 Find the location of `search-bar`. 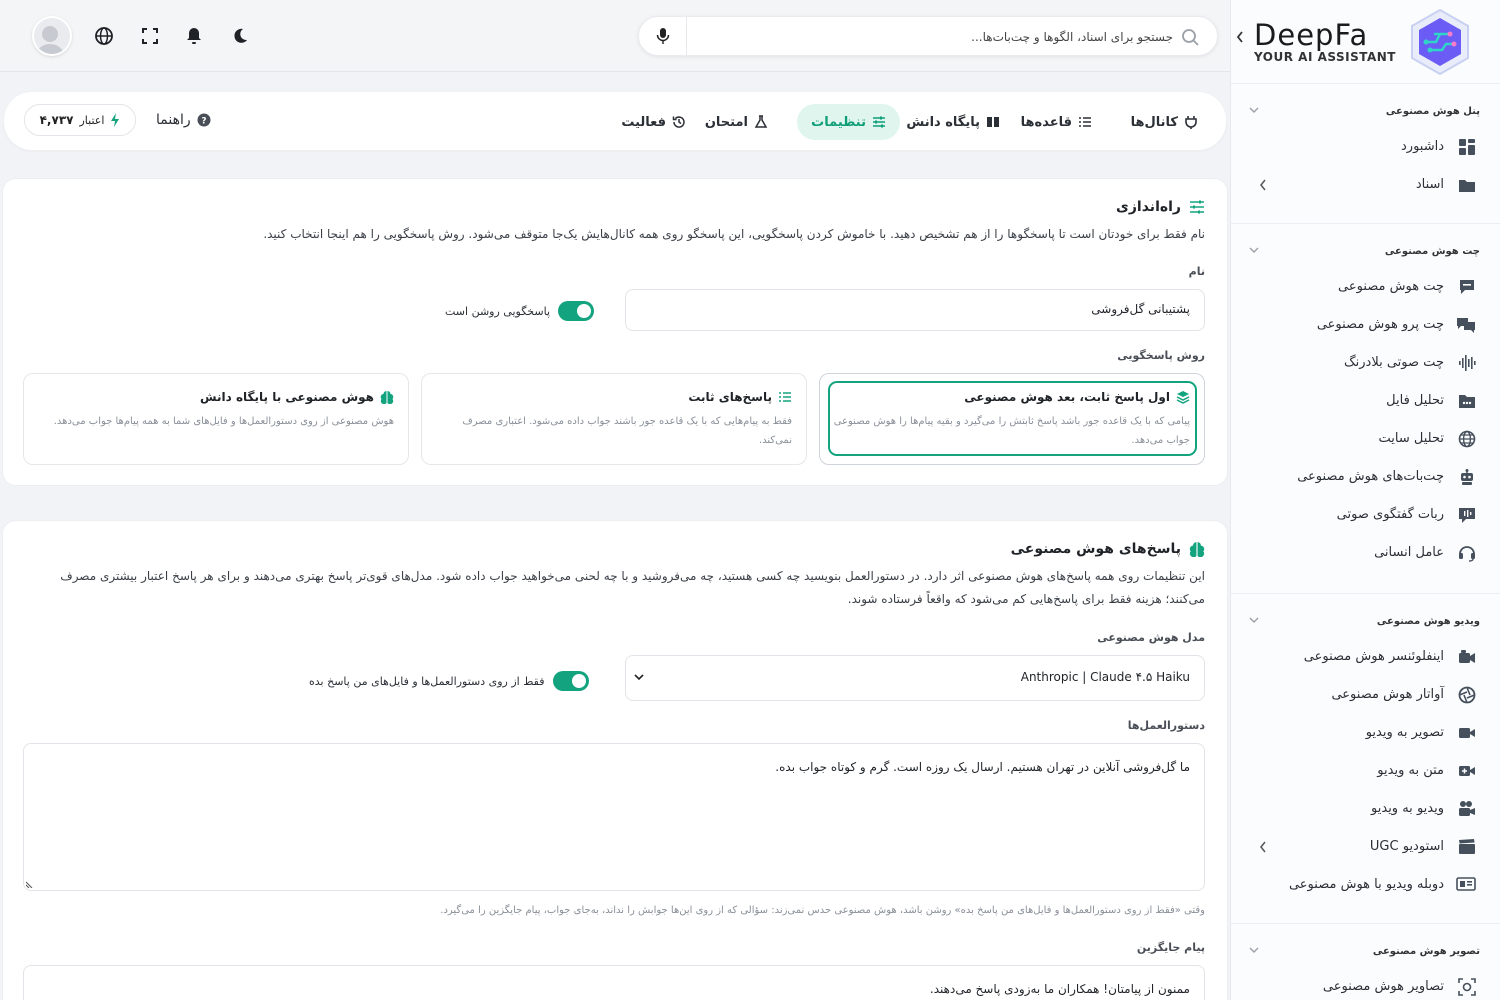

search-bar is located at coordinates (928, 36).